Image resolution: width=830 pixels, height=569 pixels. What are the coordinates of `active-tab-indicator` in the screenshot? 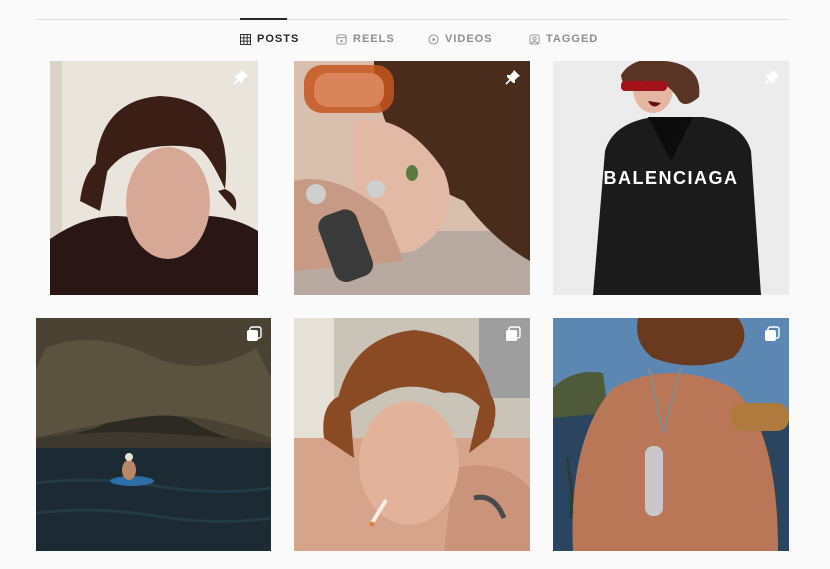 It's located at (263, 19).